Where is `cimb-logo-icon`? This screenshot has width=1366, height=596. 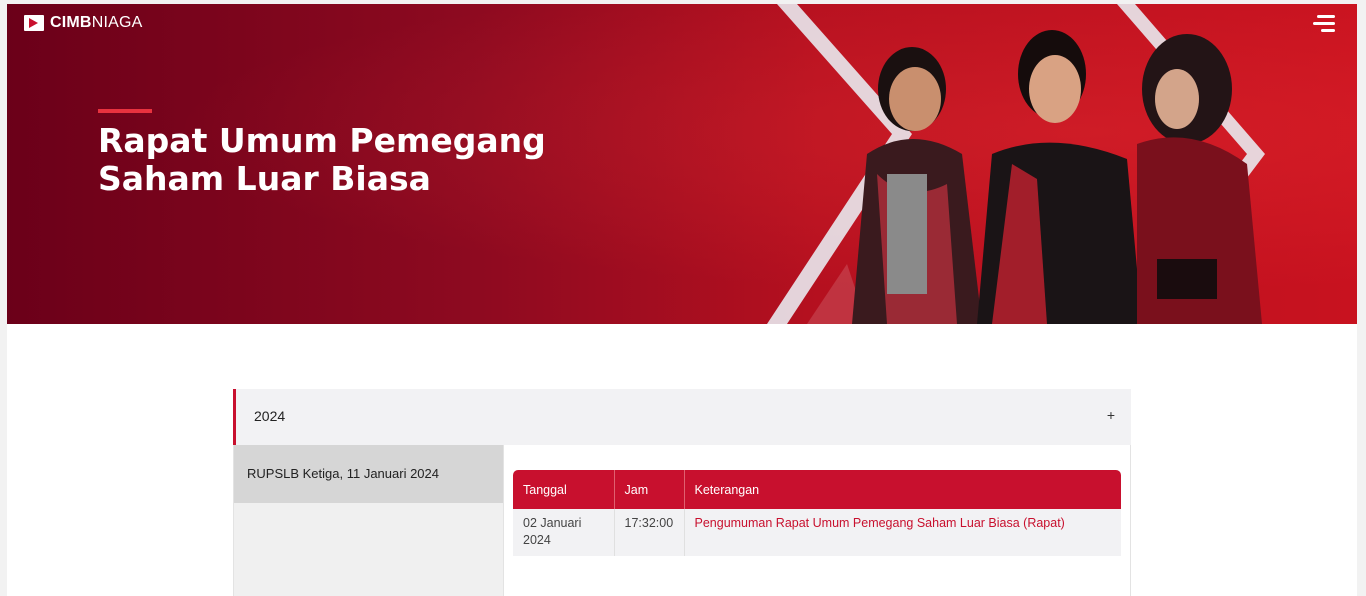
cimb-logo-icon is located at coordinates (34, 23).